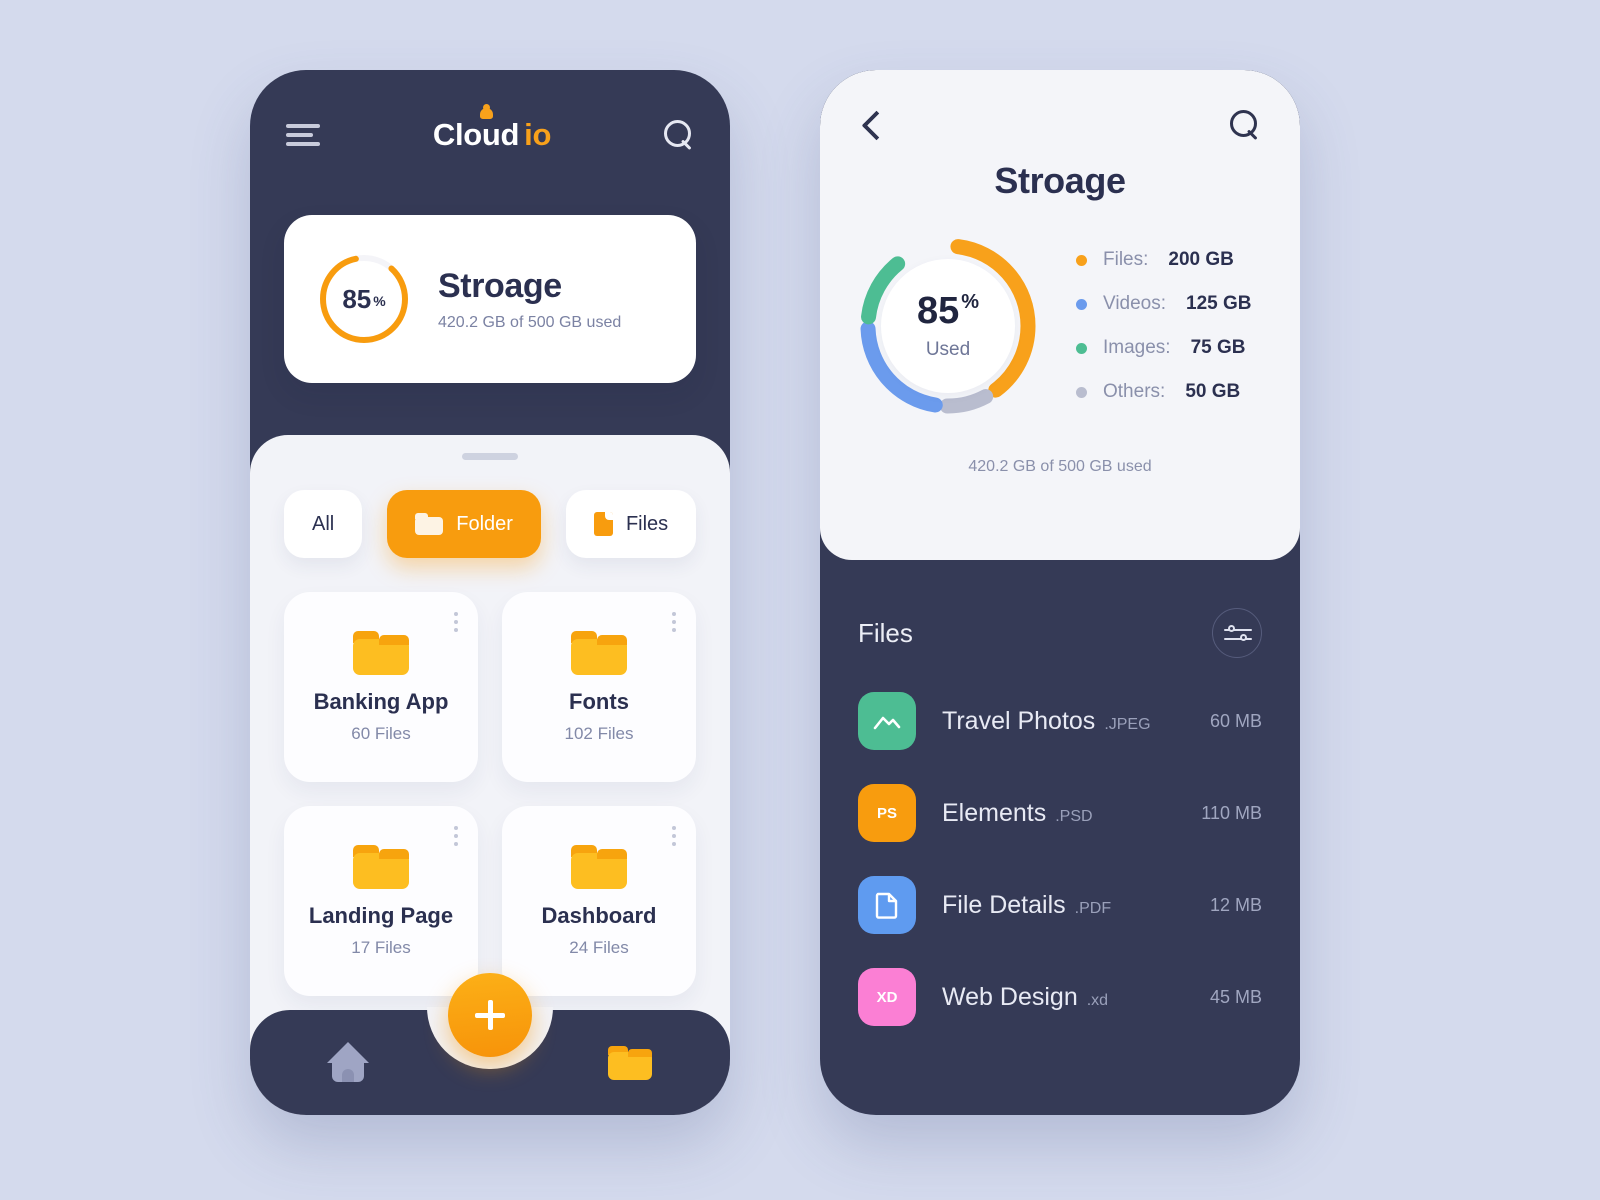 This screenshot has width=1600, height=1200. I want to click on storage-card-title: Stroage, so click(500, 285).